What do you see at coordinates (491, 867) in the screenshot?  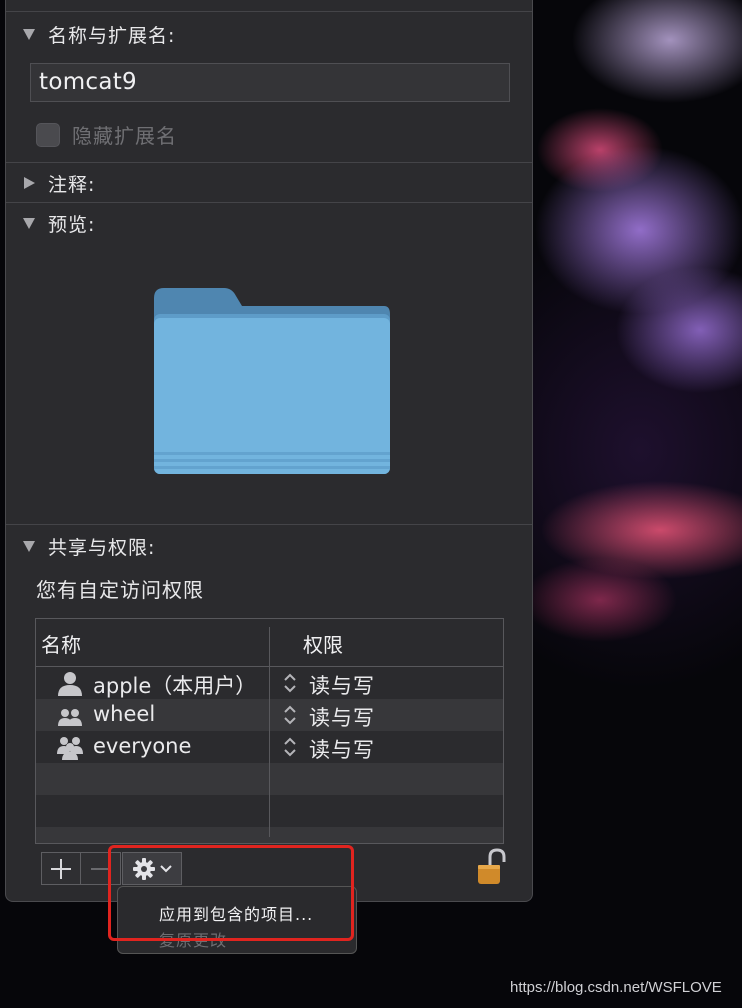 I see `lock-icon` at bounding box center [491, 867].